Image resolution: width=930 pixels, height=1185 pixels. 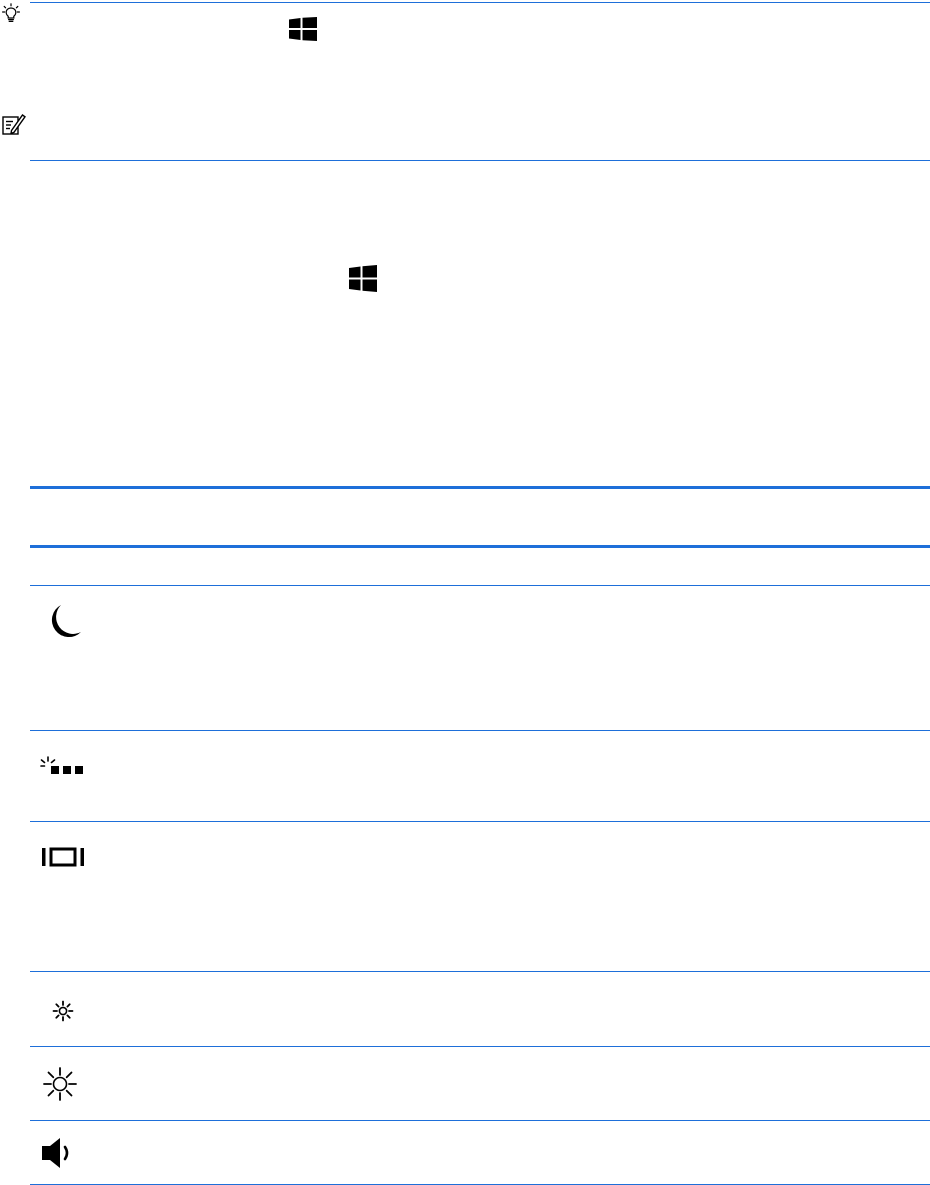 What do you see at coordinates (60, 1084) in the screenshot?
I see `brightness-up-icon` at bounding box center [60, 1084].